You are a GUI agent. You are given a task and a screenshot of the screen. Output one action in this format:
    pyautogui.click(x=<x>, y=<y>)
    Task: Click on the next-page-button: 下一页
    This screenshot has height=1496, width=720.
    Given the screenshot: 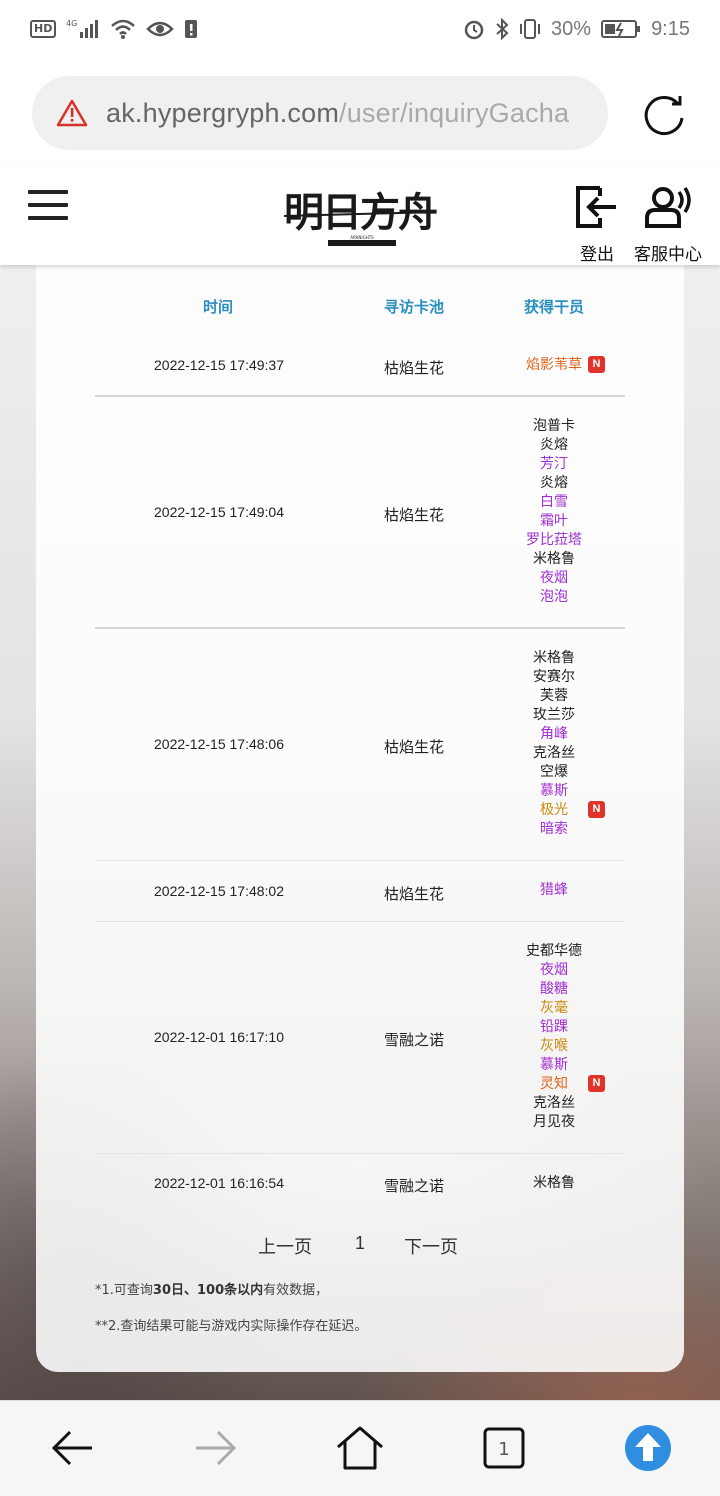 What is the action you would take?
    pyautogui.click(x=431, y=1246)
    